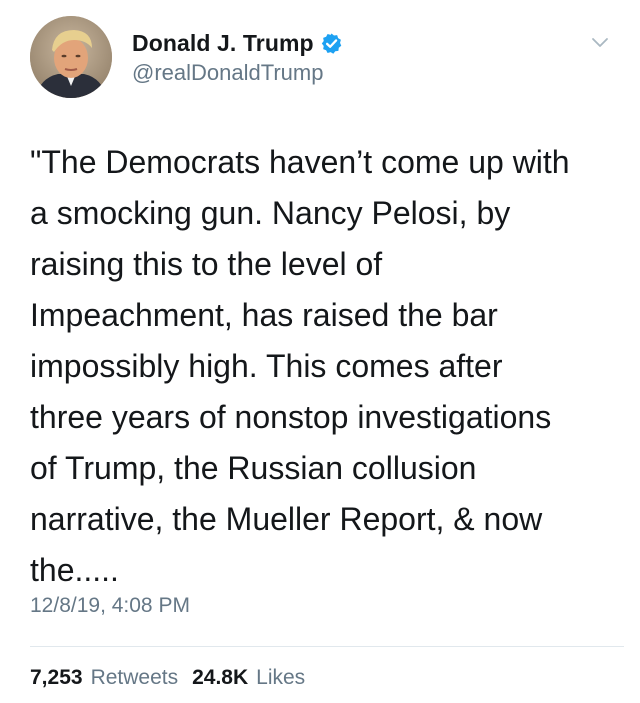  I want to click on divider, so click(327, 646).